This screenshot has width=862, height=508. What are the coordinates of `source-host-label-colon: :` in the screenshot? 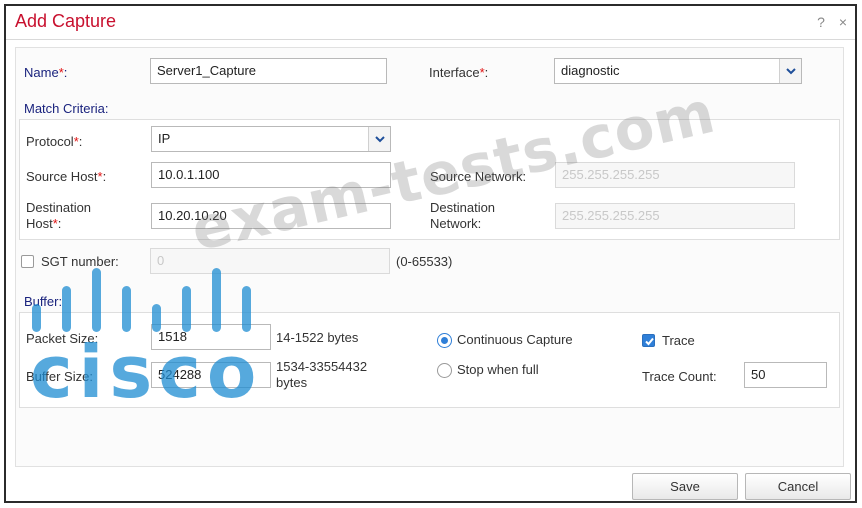 It's located at (104, 176).